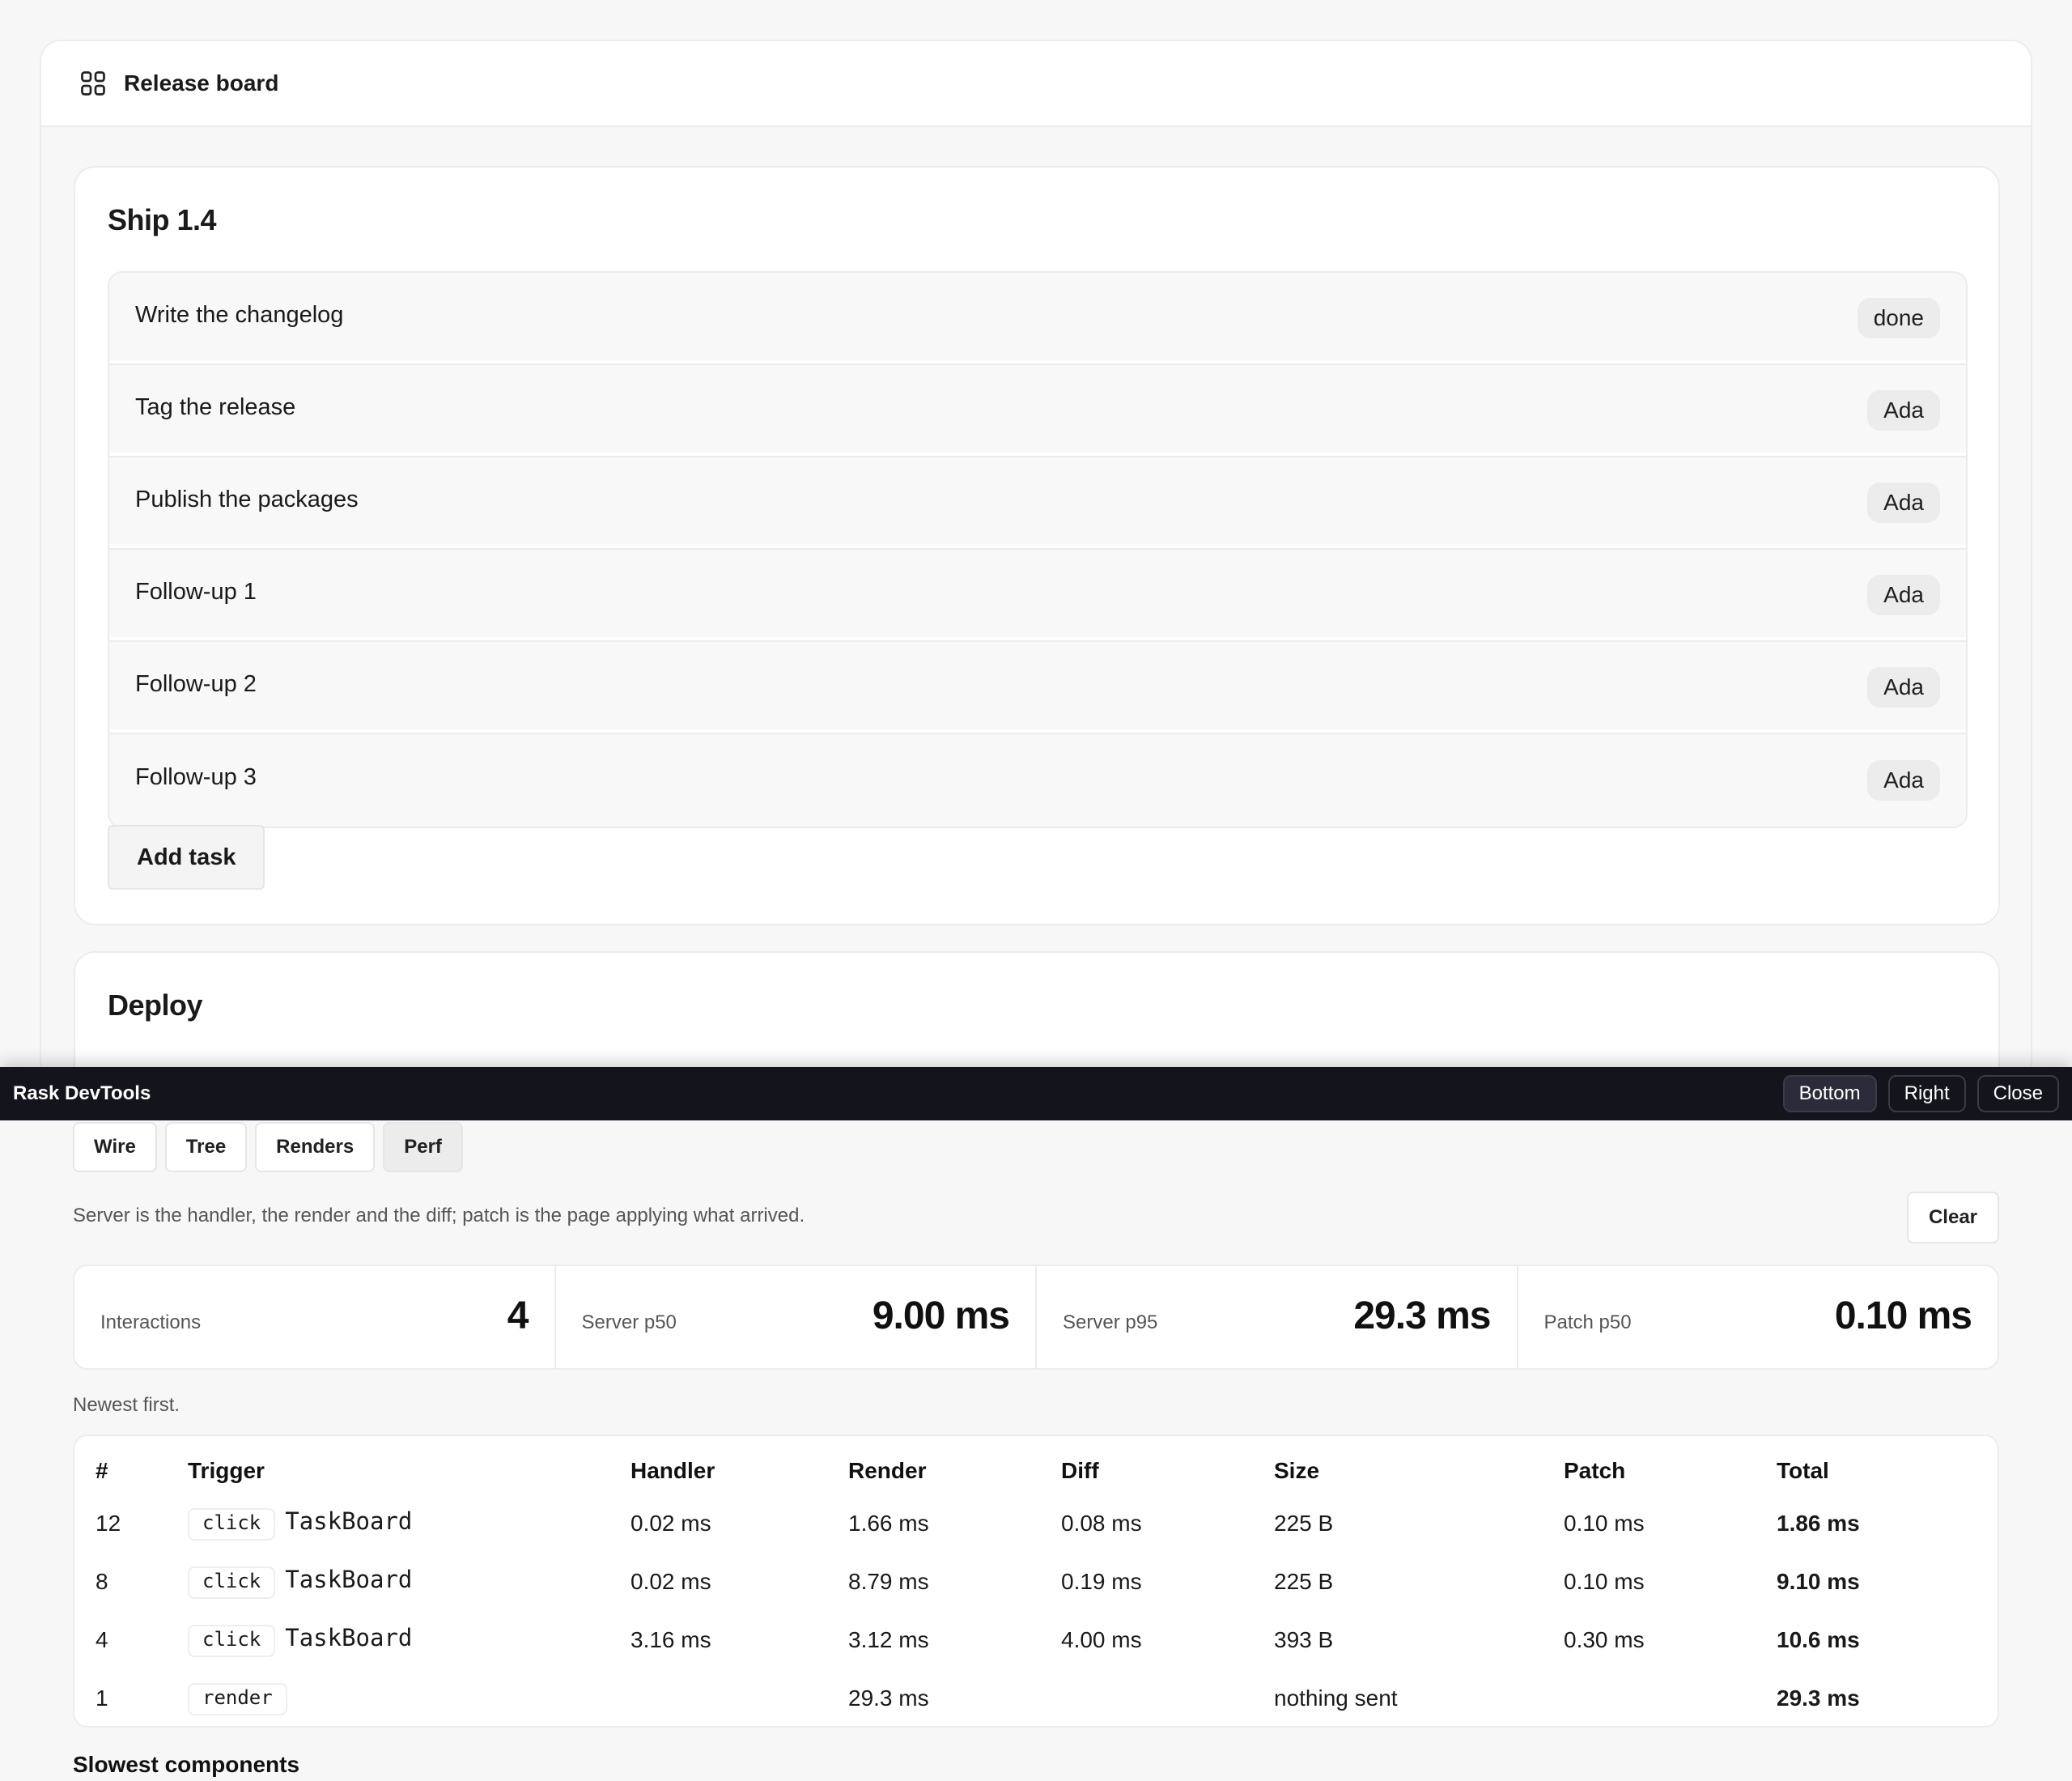 The image size is (2072, 1781). I want to click on cell-render: 29.3 ms, so click(888, 1698).